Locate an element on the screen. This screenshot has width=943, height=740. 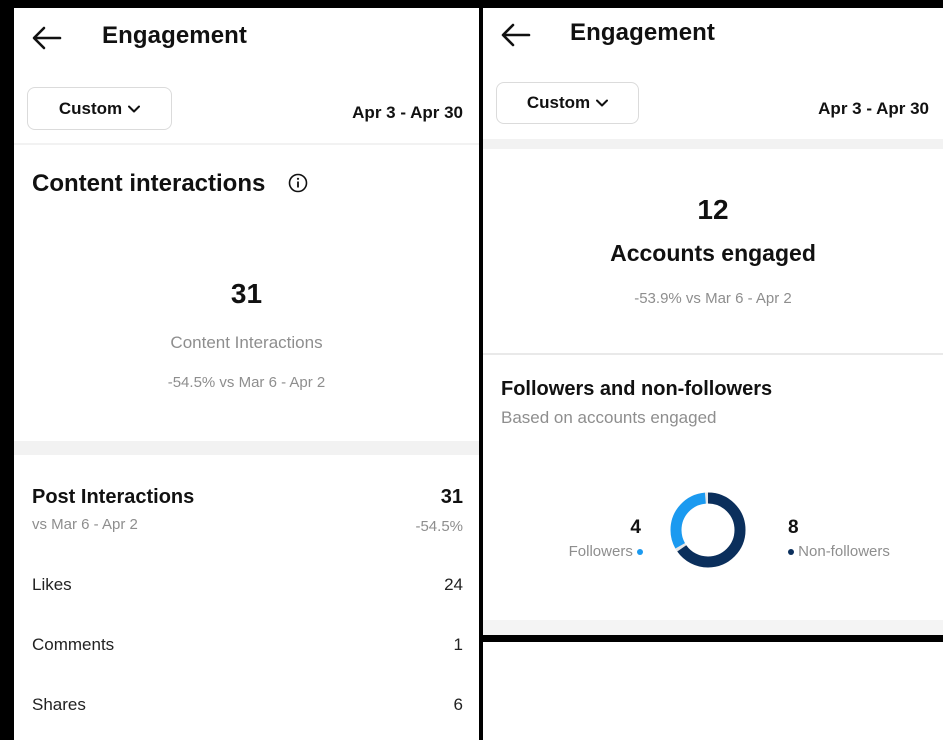
accounts-engaged-comparison: -53.9% vs Mar 6 - Apr 2 is located at coordinates (713, 298).